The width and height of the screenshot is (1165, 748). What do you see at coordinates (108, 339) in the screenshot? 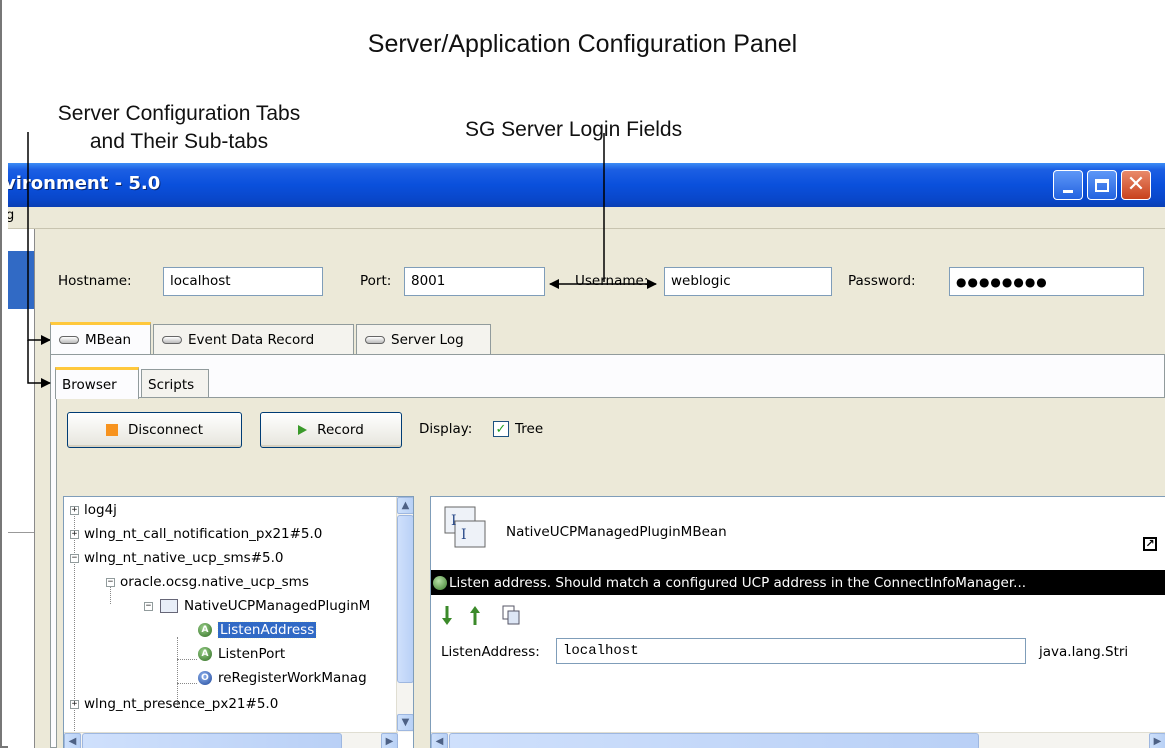
I see `tab-label: MBean` at bounding box center [108, 339].